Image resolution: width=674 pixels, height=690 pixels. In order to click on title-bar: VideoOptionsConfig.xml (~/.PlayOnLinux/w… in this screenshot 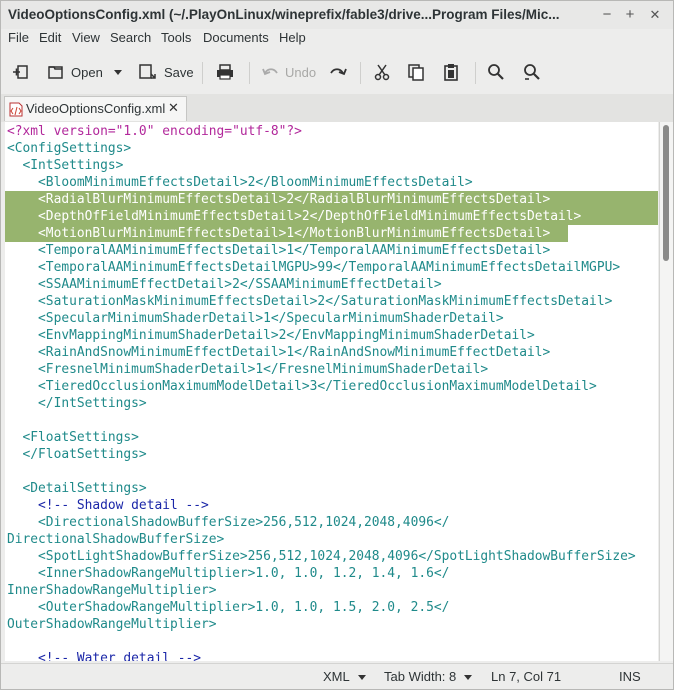, I will do `click(337, 15)`.